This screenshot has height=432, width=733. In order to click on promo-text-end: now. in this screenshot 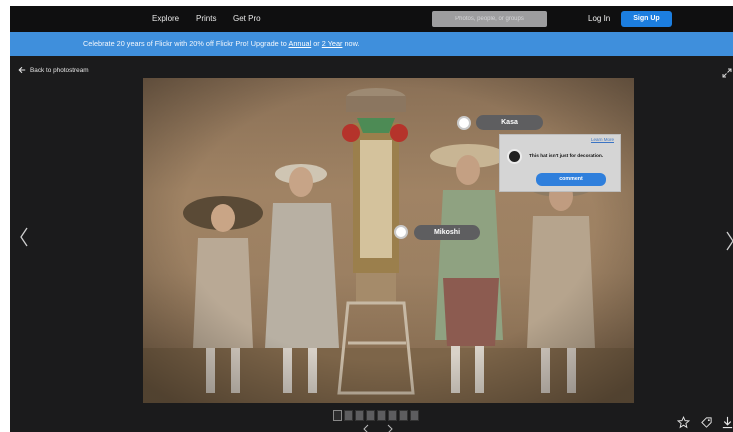, I will do `click(351, 43)`.